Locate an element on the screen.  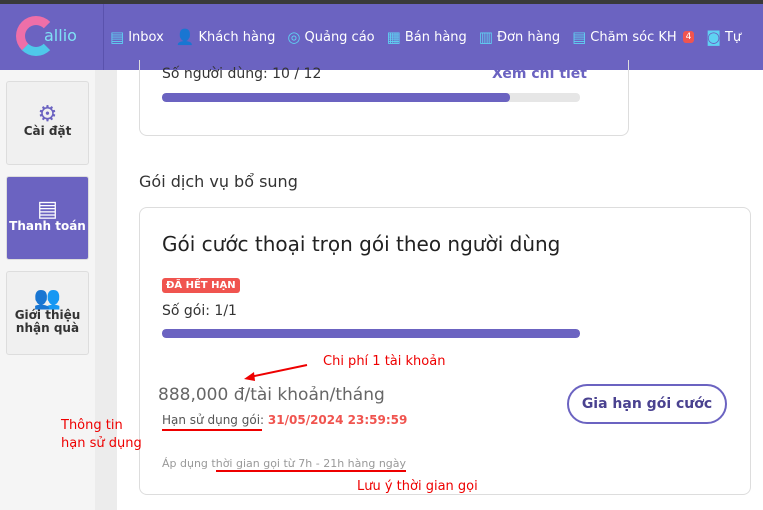
nav-item: ◙ Tự is located at coordinates (723, 37).